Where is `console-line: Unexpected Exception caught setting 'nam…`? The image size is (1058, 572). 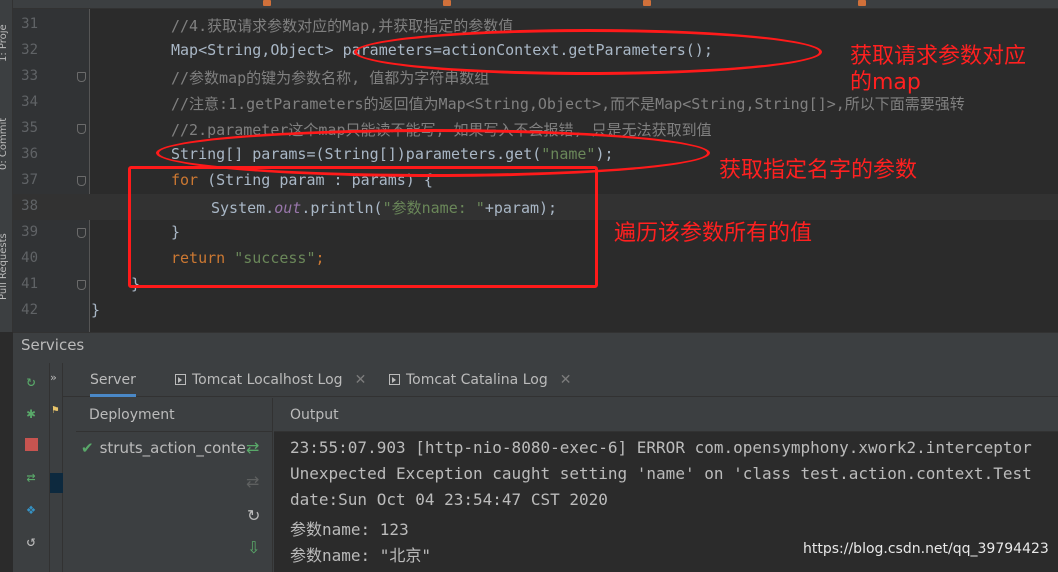
console-line: Unexpected Exception caught setting 'nam… is located at coordinates (661, 473).